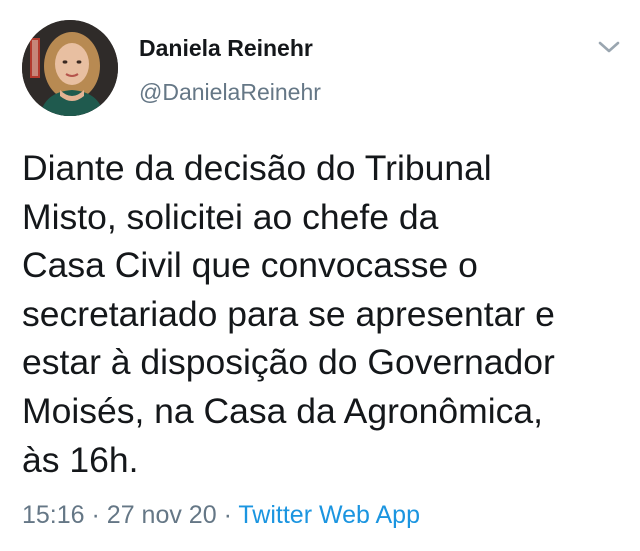 The height and width of the screenshot is (551, 640). Describe the element at coordinates (250, 265) in the screenshot. I see `tweet-text-line: Casa Civil que convocasse o` at that location.